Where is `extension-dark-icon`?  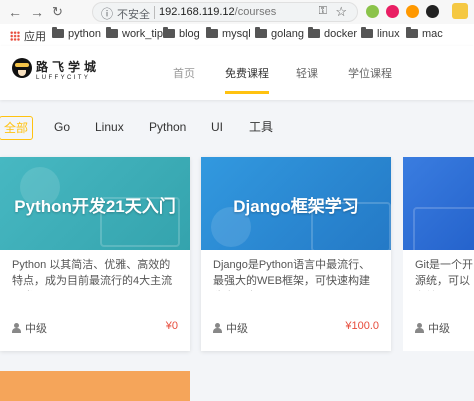 extension-dark-icon is located at coordinates (432, 11).